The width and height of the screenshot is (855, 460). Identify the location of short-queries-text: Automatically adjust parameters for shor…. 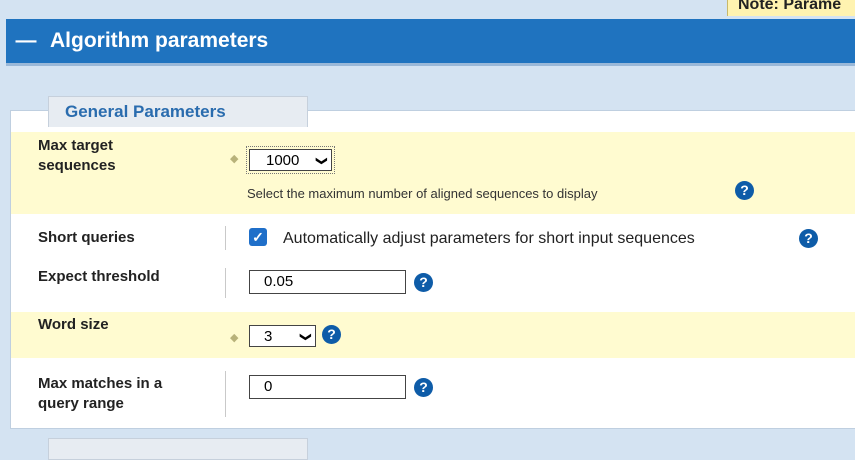
(489, 239).